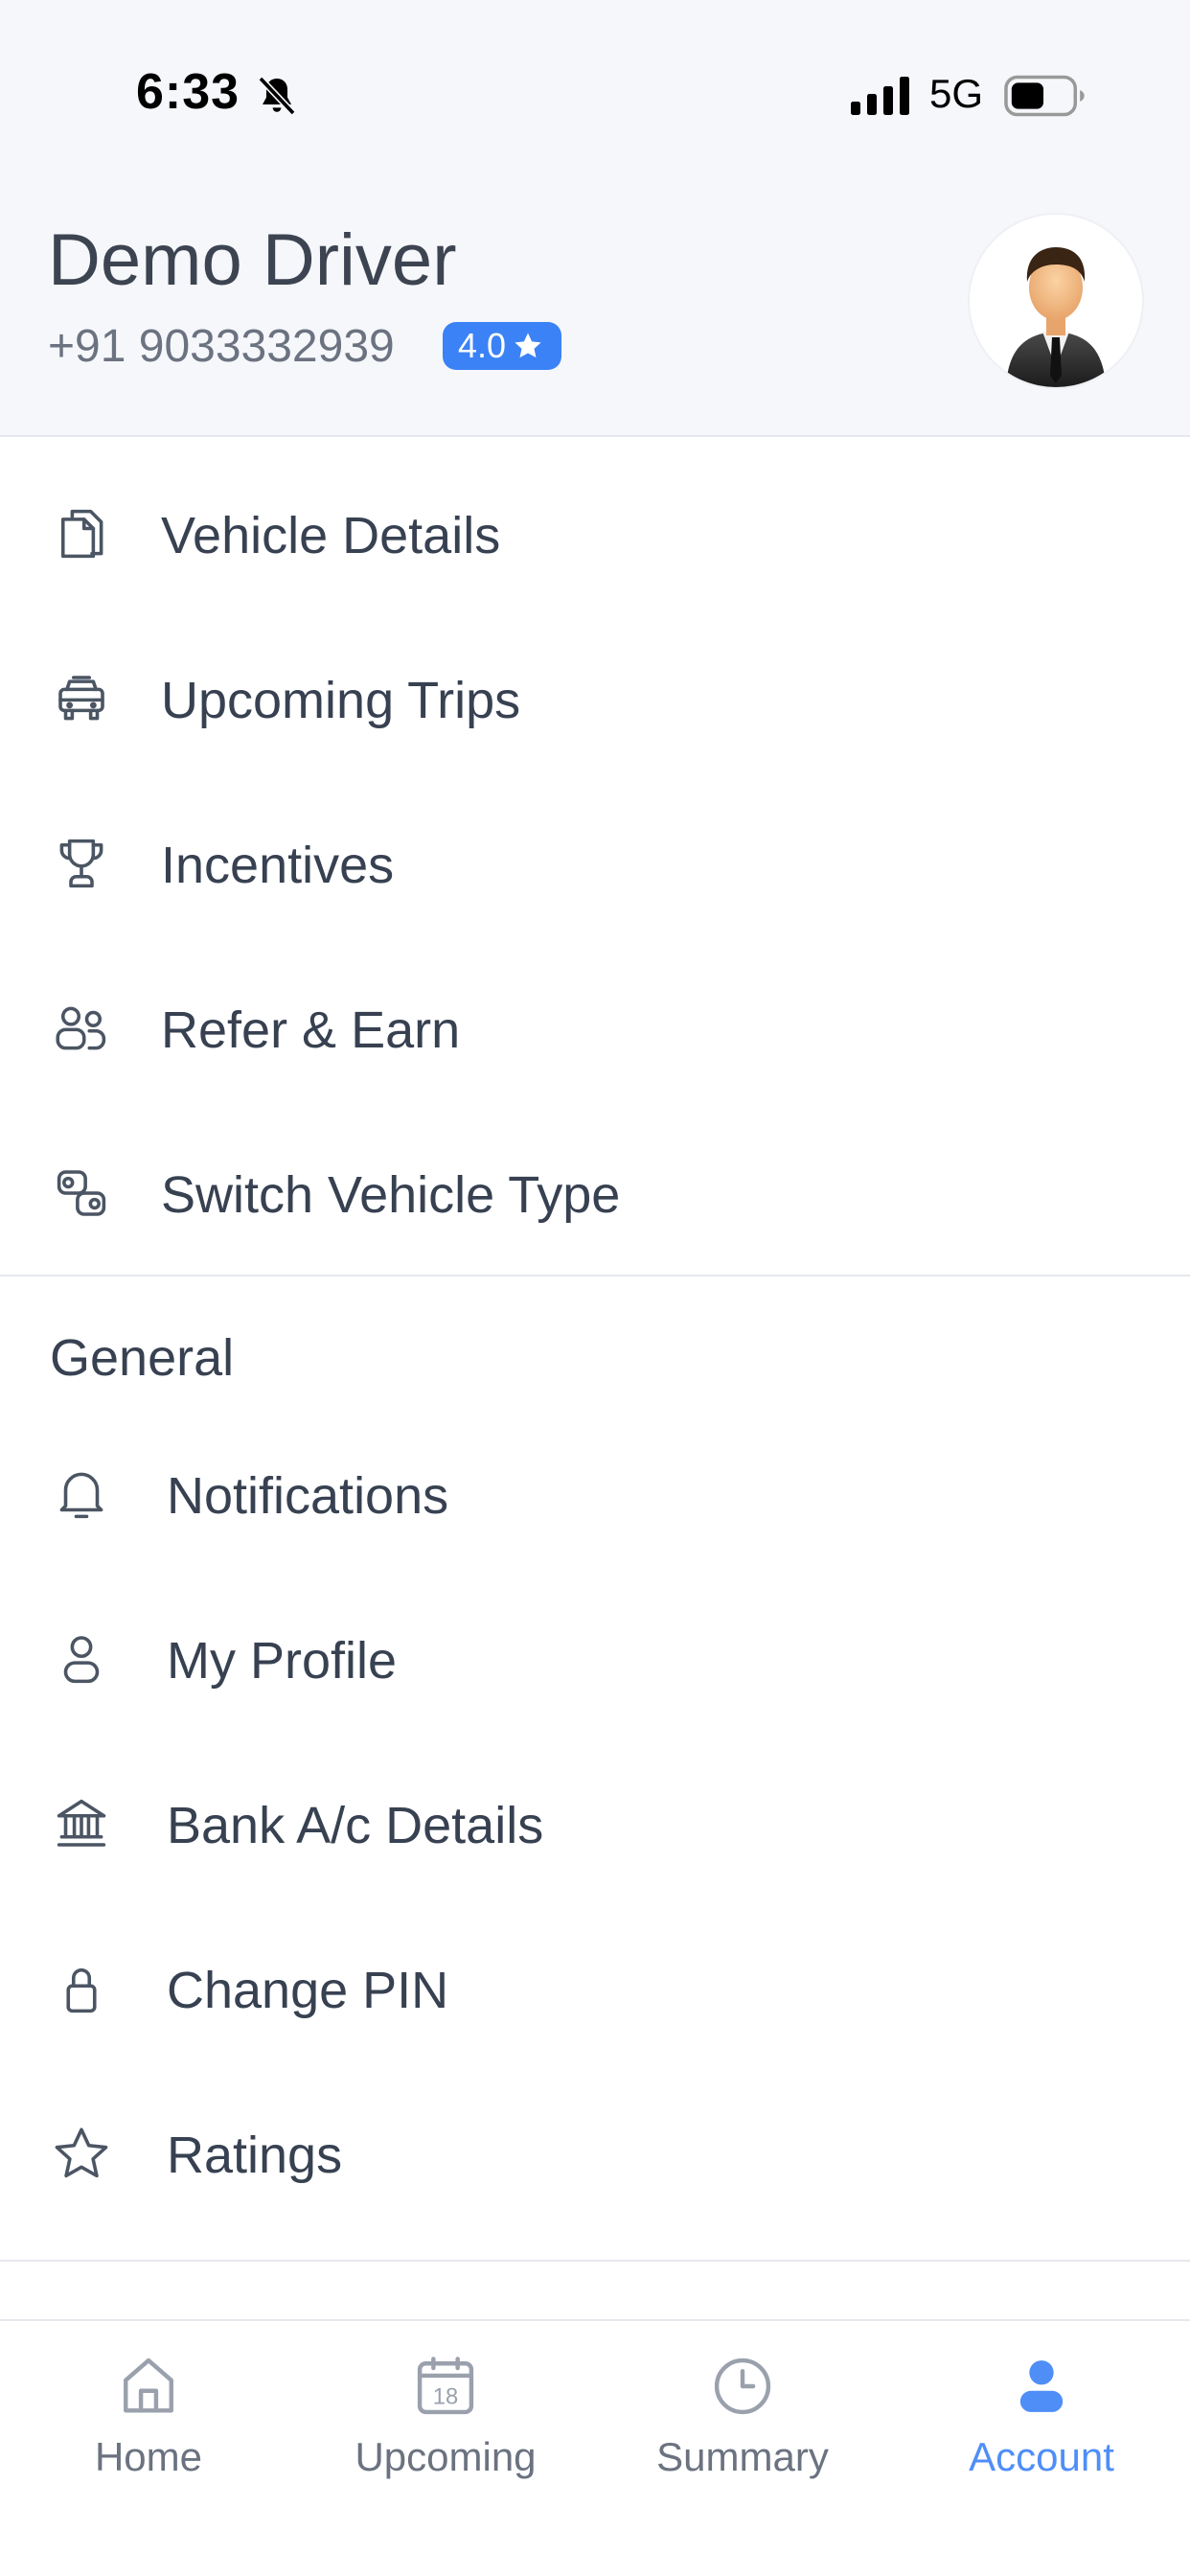 This screenshot has height=2576, width=1190. Describe the element at coordinates (82, 1990) in the screenshot. I see `lock-icon` at that location.